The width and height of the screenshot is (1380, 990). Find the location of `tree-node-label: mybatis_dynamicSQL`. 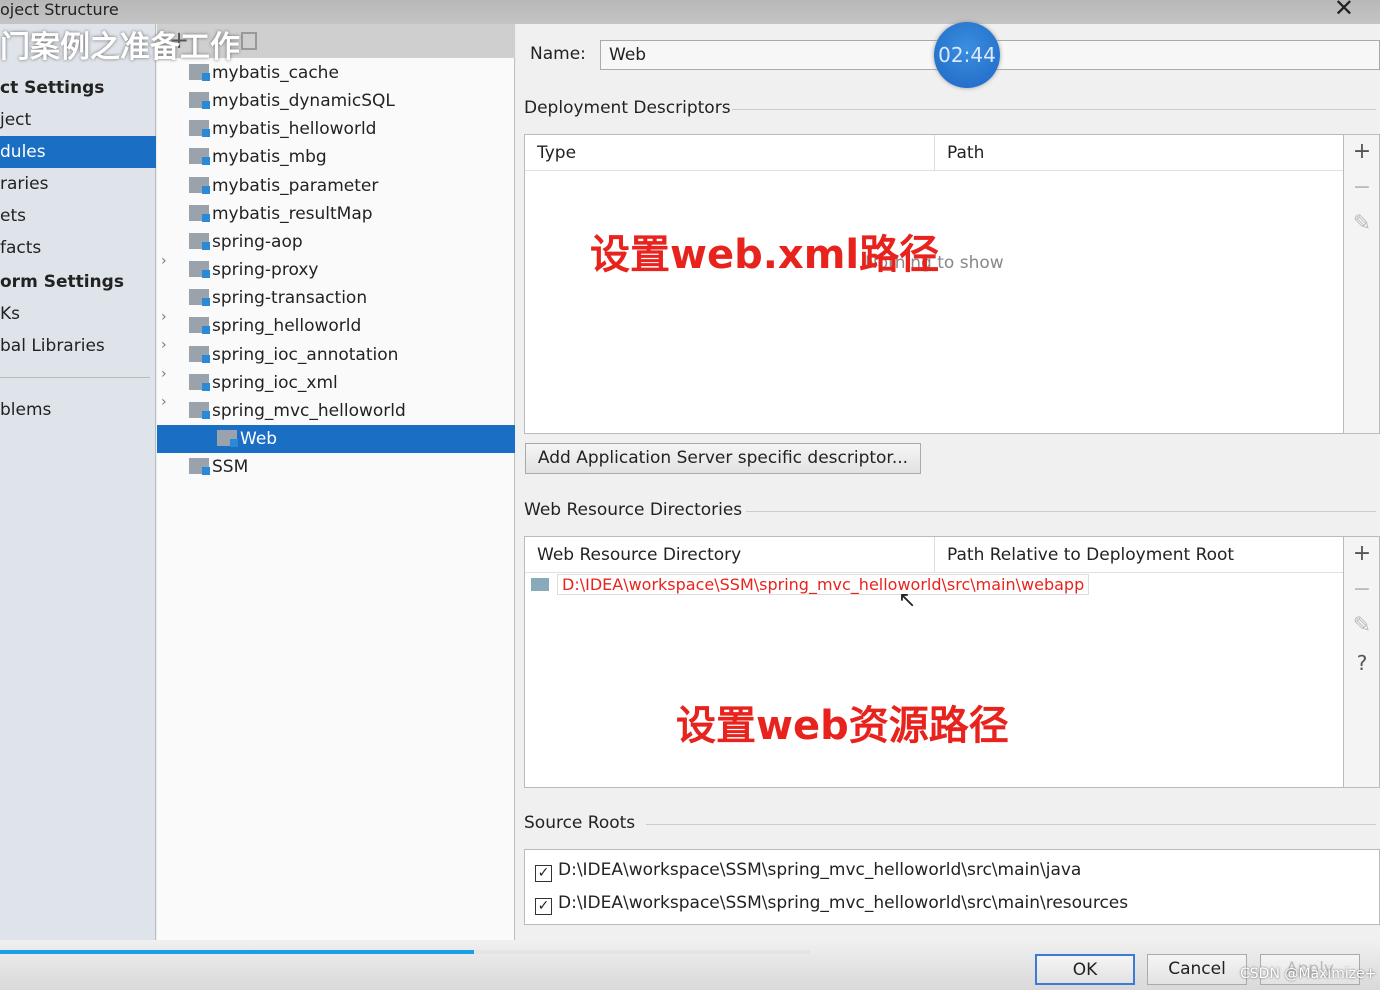

tree-node-label: mybatis_dynamicSQL is located at coordinates (303, 101).